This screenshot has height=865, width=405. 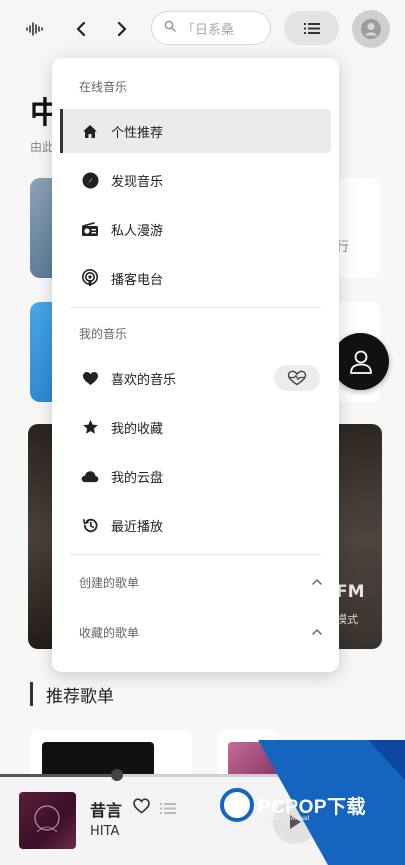 What do you see at coordinates (200, 632) in the screenshot?
I see `collected-playlists-toggle: 收藏的歌单` at bounding box center [200, 632].